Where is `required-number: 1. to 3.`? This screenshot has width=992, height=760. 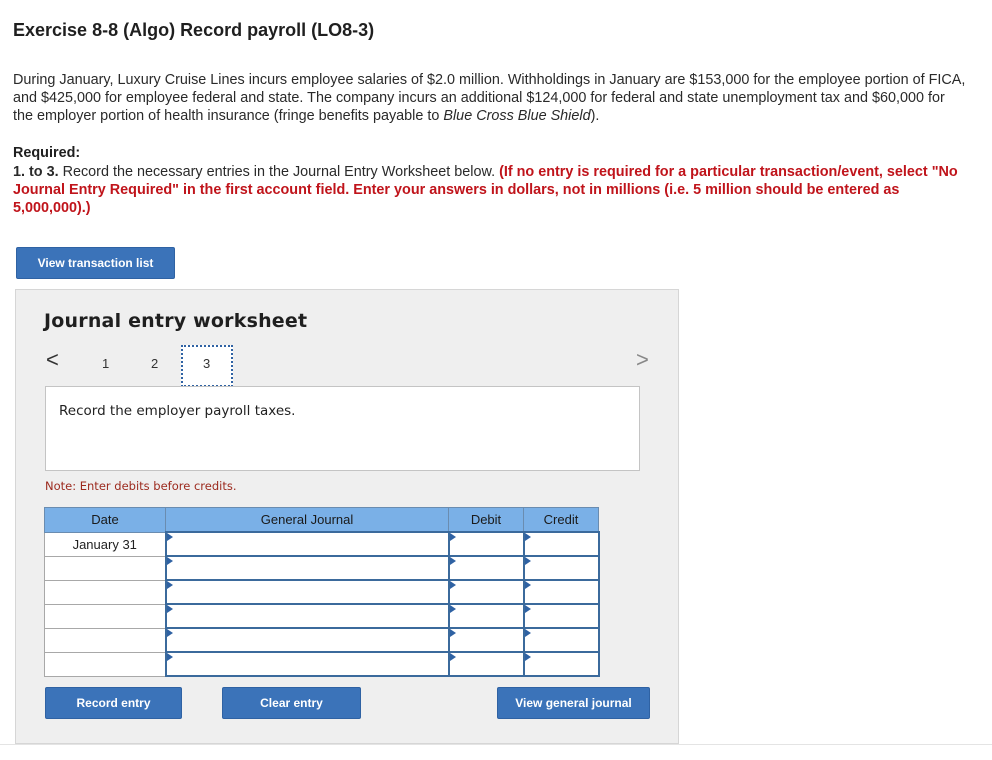 required-number: 1. to 3. is located at coordinates (36, 172).